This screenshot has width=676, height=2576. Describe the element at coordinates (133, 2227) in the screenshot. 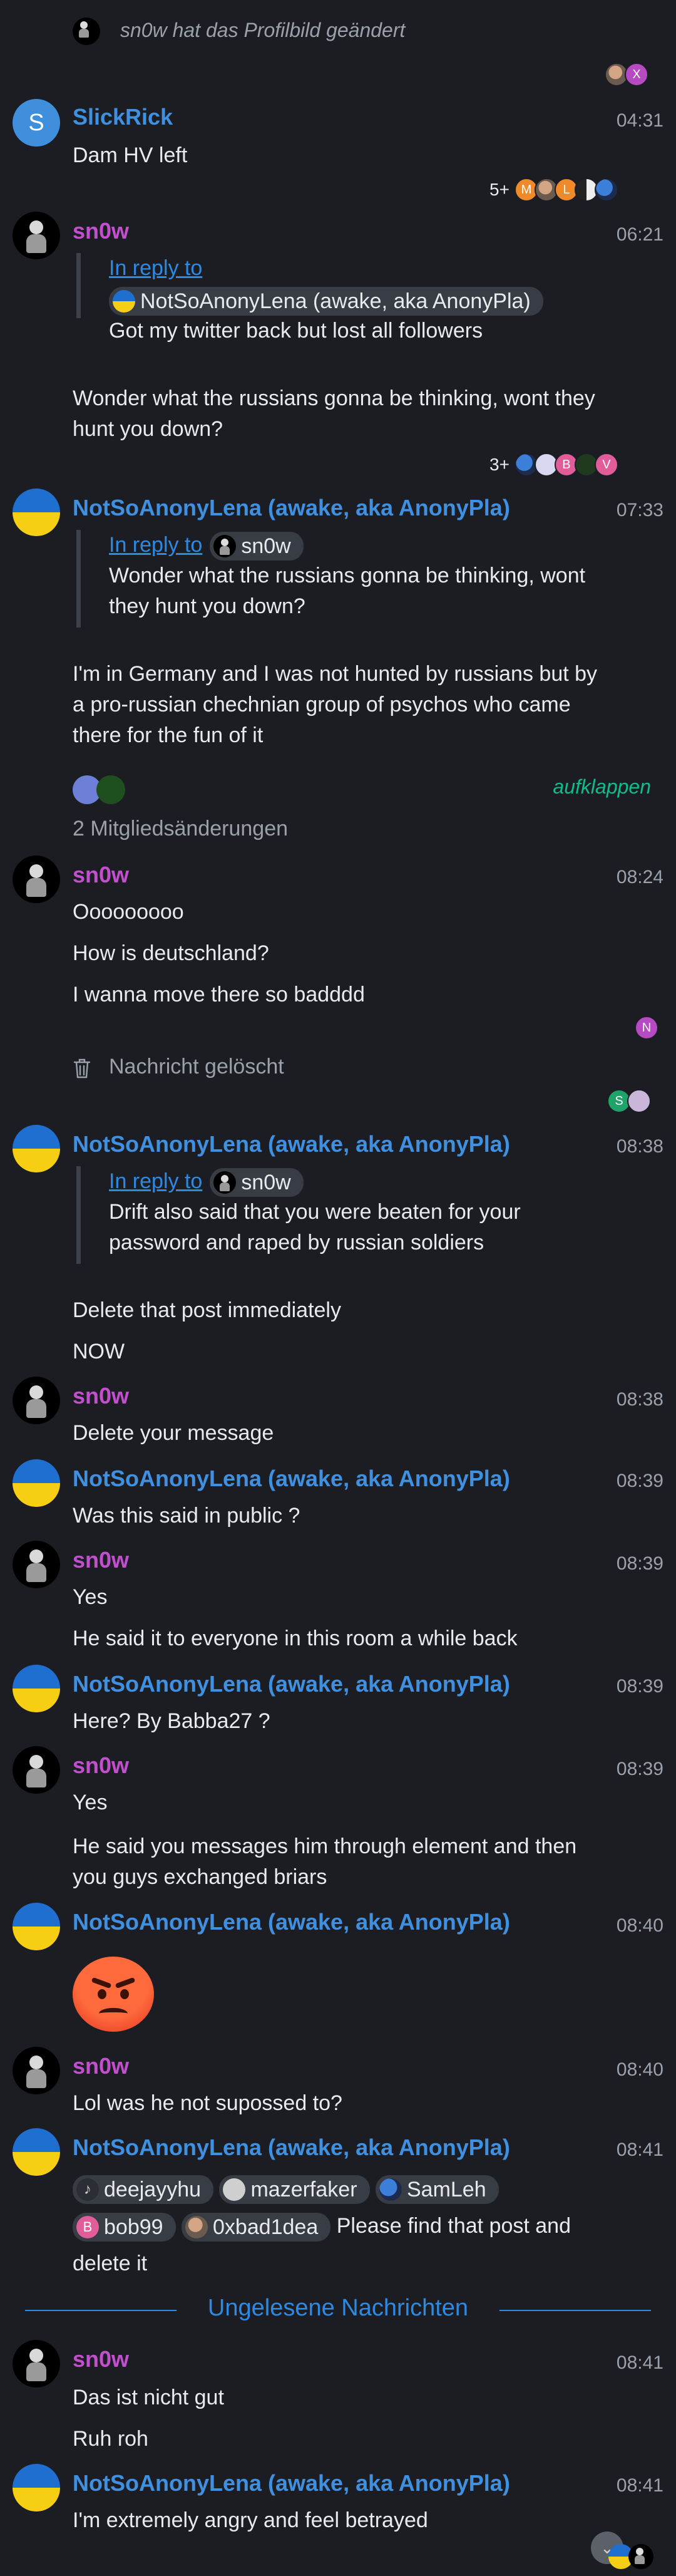

I see `pill-label: bob99` at that location.